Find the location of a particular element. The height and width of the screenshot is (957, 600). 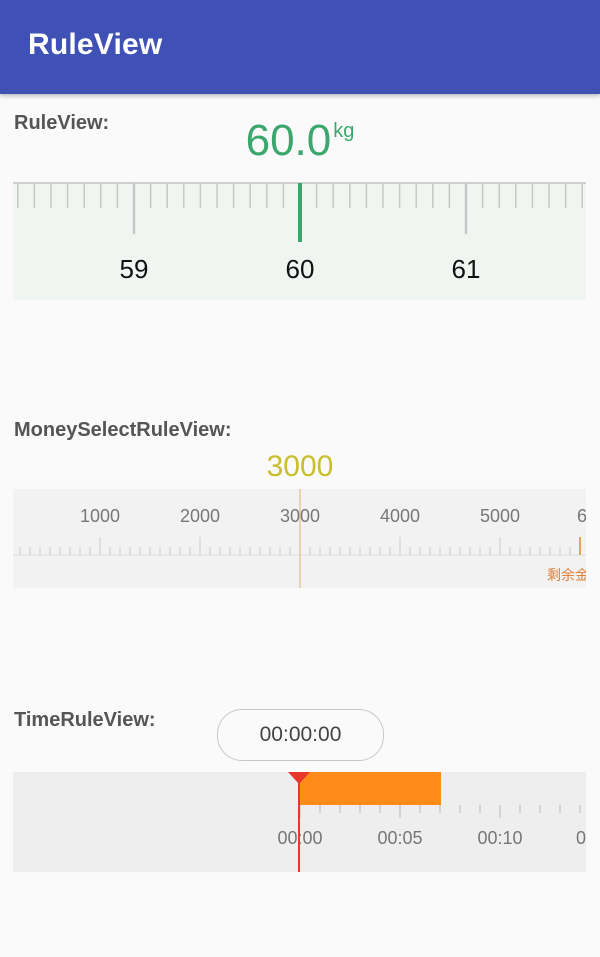

current-time-display: 00:00:00 is located at coordinates (300, 735).